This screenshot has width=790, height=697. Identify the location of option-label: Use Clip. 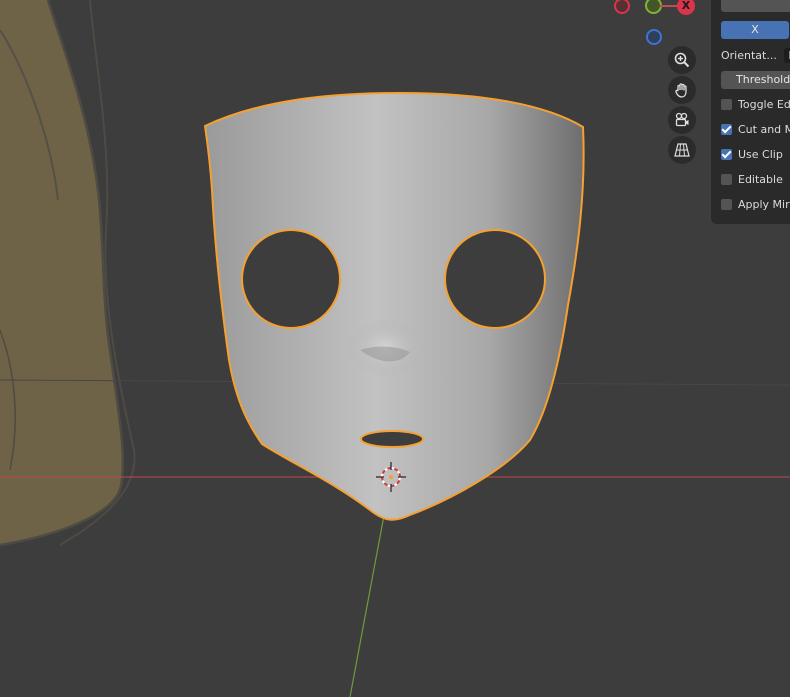
(760, 154).